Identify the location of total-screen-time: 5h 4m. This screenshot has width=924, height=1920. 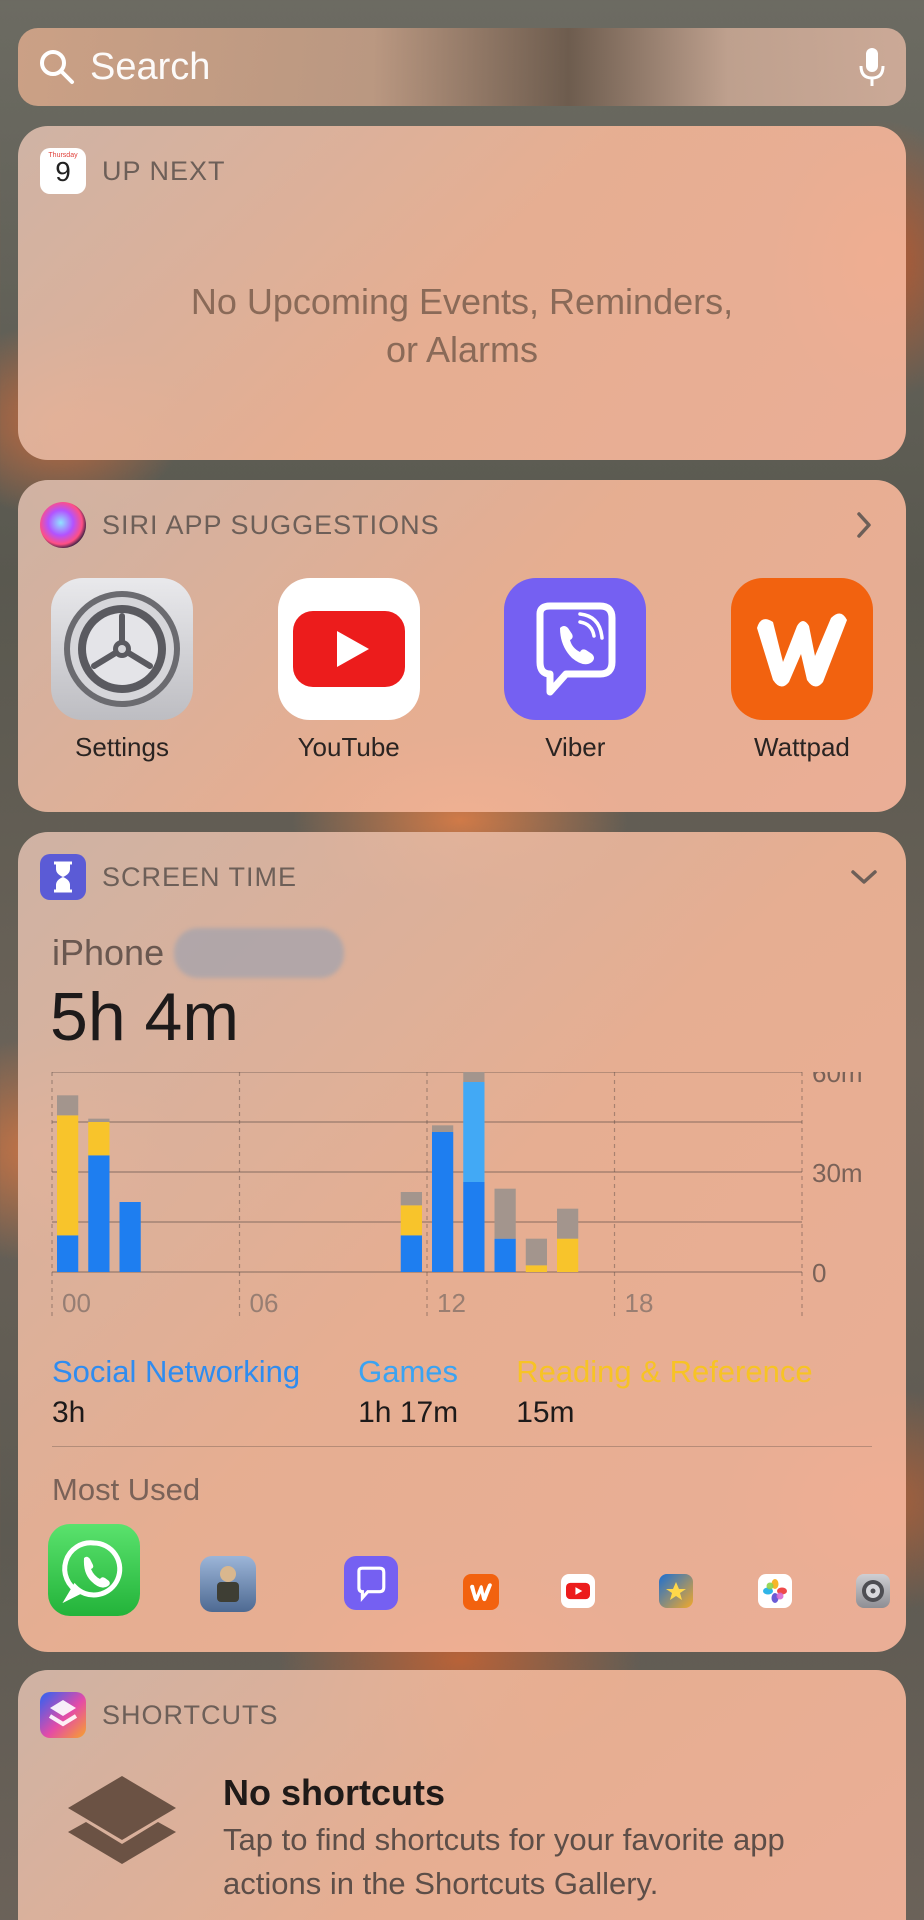
(144, 1017).